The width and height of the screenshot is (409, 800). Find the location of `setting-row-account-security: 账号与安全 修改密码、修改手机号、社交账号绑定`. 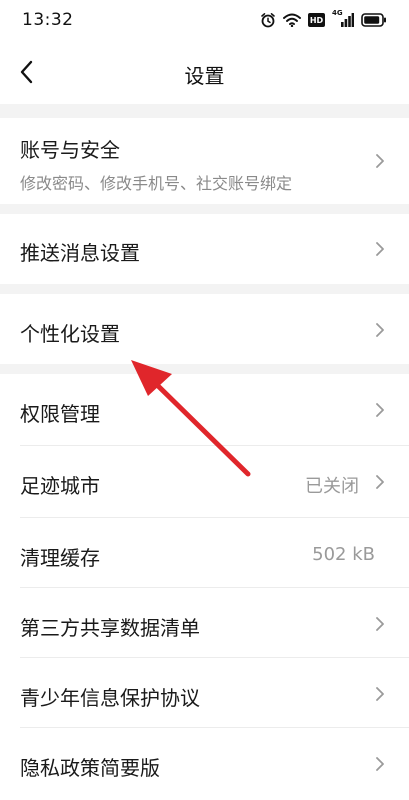

setting-row-account-security: 账号与安全 修改密码、修改手机号、社交账号绑定 is located at coordinates (204, 161).